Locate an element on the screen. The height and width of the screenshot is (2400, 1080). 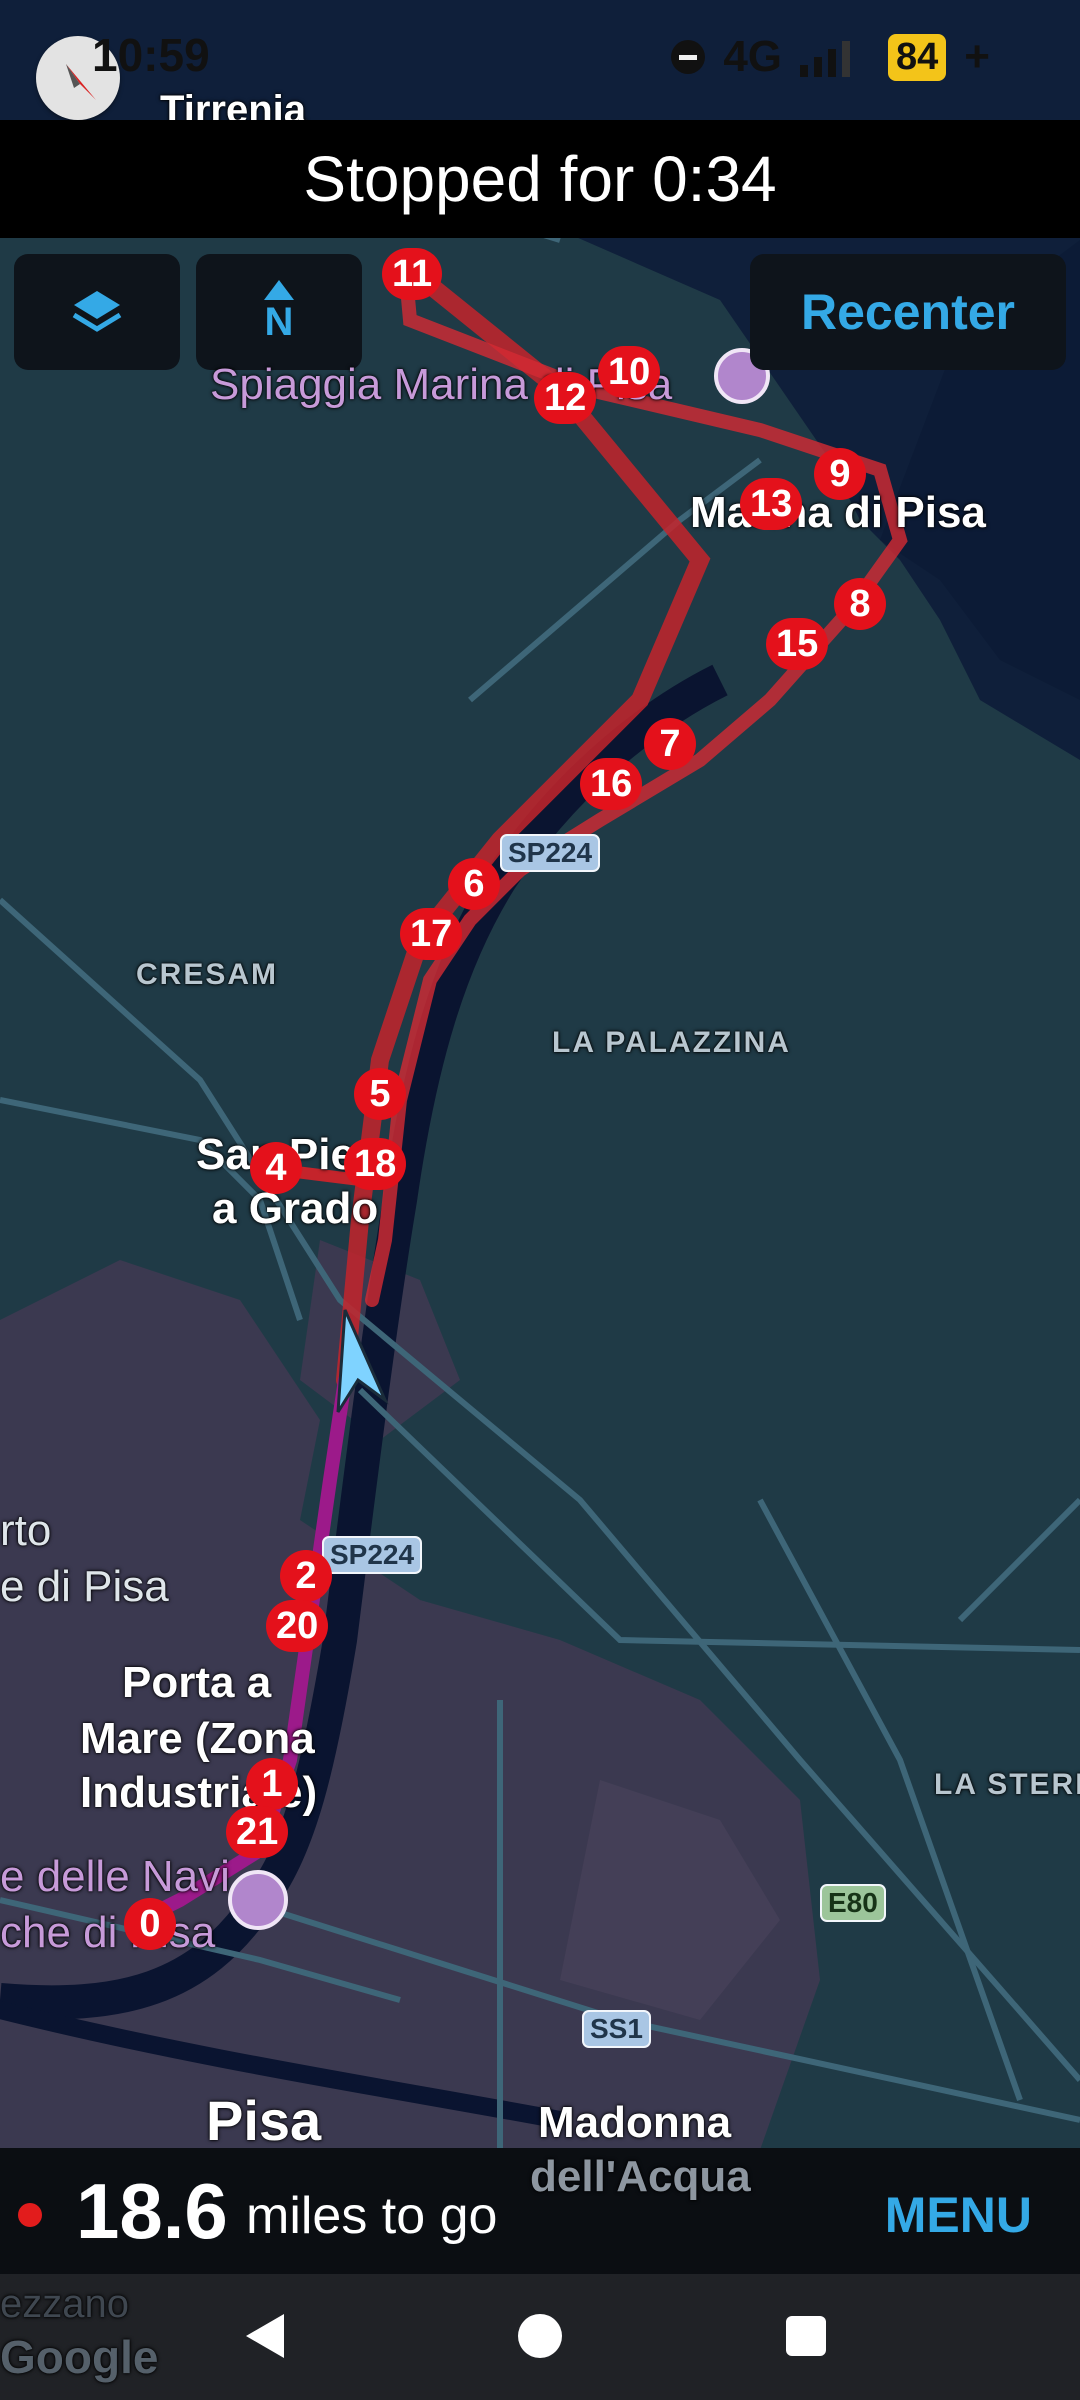
layers-icon is located at coordinates (97, 311).